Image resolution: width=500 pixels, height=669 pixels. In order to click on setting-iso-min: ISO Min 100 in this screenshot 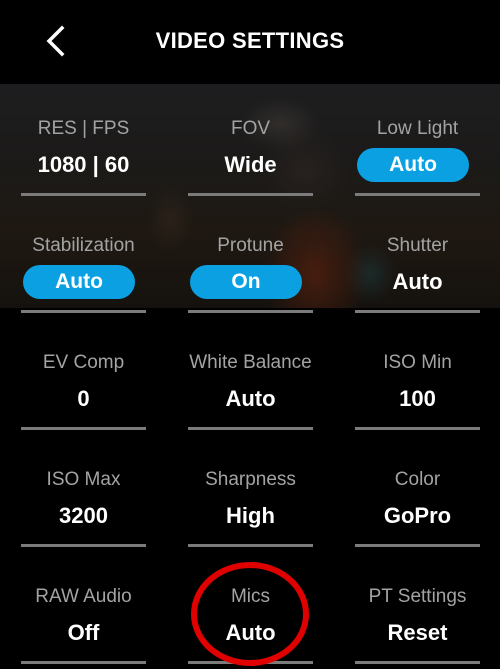, I will do `click(417, 376)`.